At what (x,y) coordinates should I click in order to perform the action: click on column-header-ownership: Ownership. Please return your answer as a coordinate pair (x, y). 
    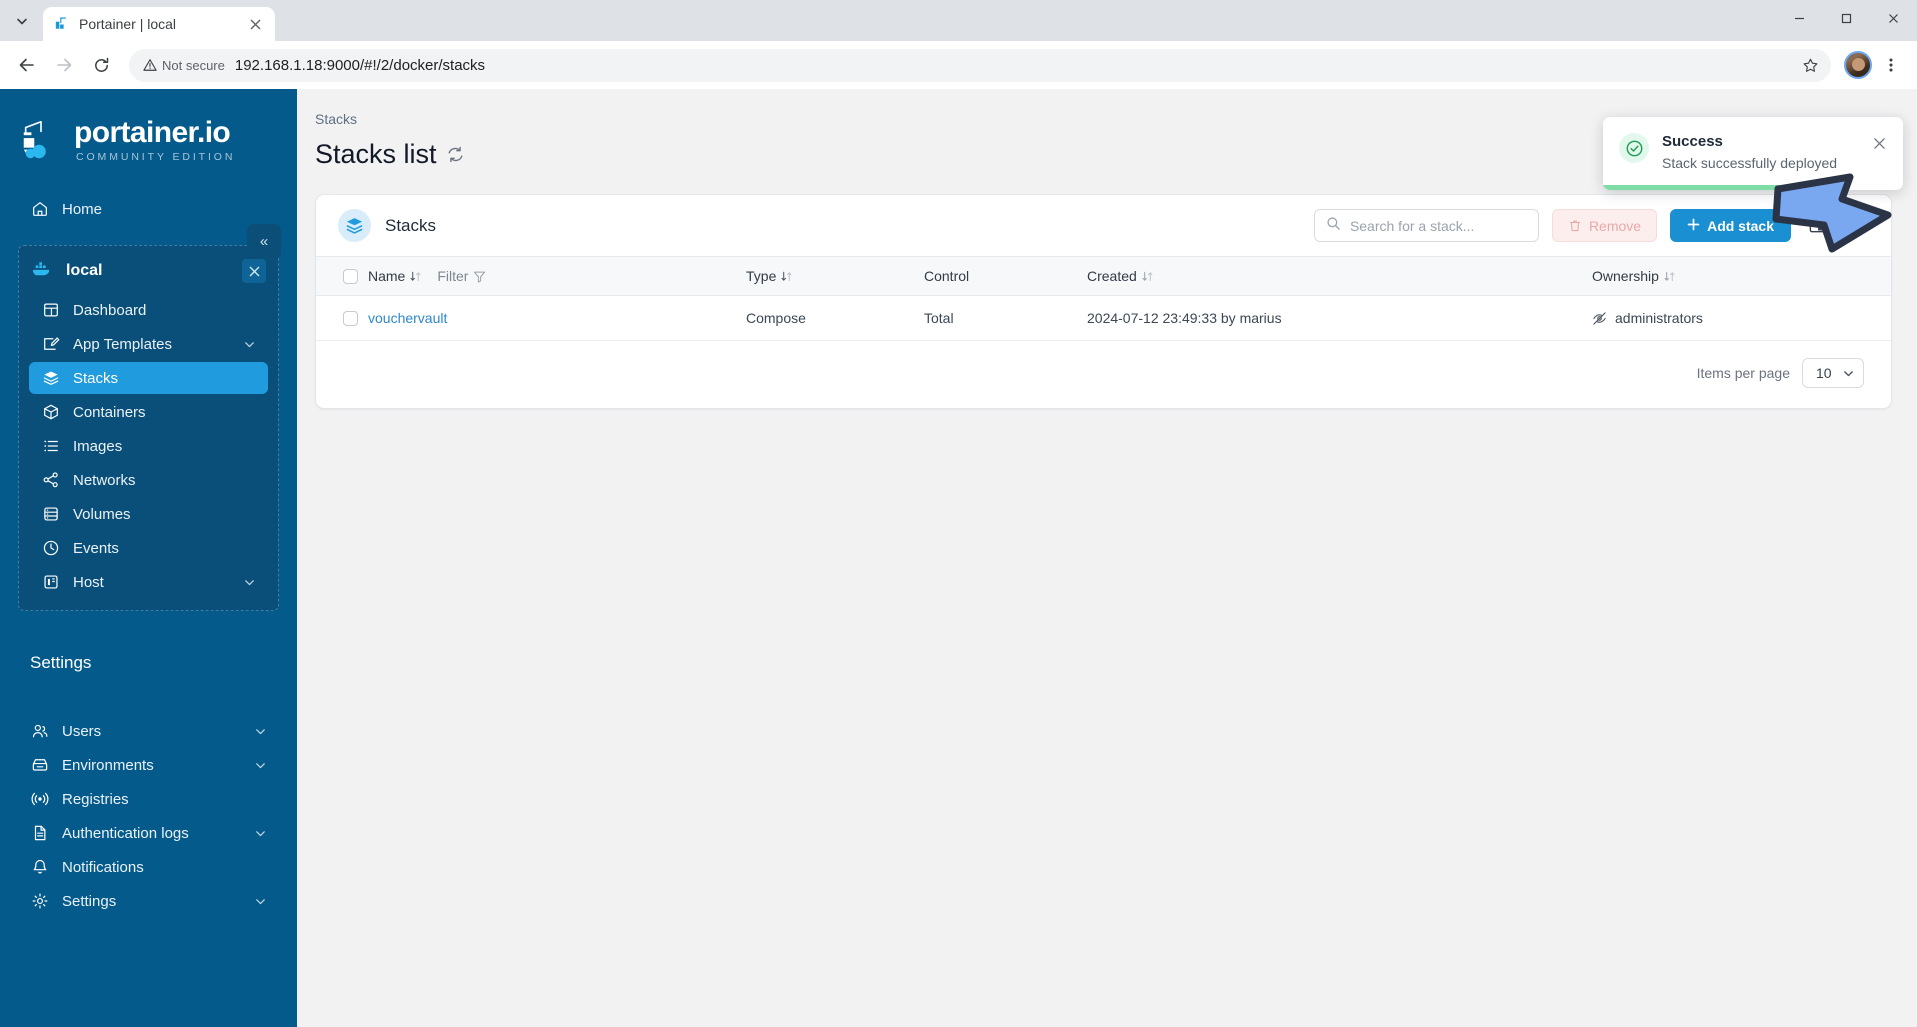
    Looking at the image, I should click on (1741, 276).